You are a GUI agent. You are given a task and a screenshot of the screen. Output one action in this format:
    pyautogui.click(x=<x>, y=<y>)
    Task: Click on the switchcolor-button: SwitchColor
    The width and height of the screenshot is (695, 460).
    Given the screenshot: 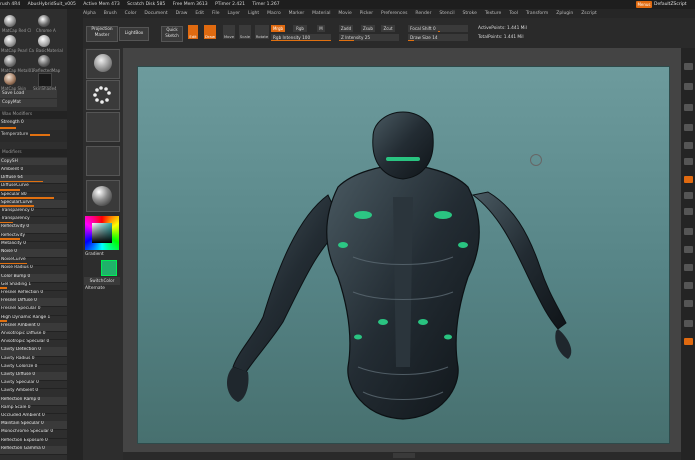 What is the action you would take?
    pyautogui.click(x=102, y=281)
    